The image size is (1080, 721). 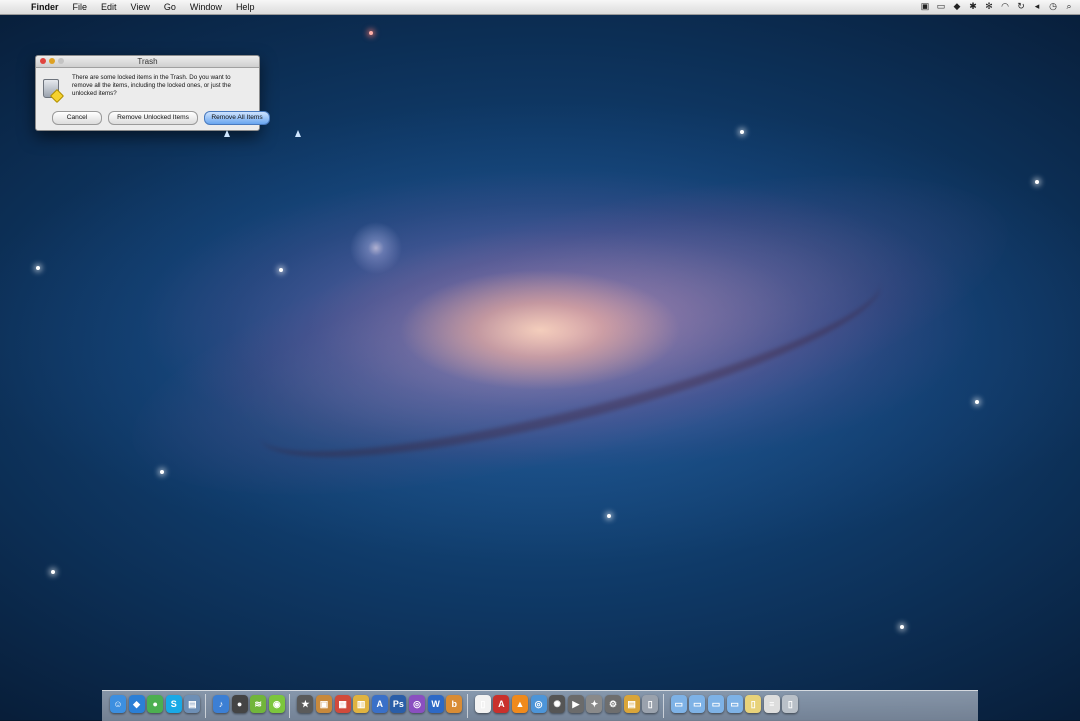 I want to click on wifi-icon: ◠, so click(x=1005, y=6).